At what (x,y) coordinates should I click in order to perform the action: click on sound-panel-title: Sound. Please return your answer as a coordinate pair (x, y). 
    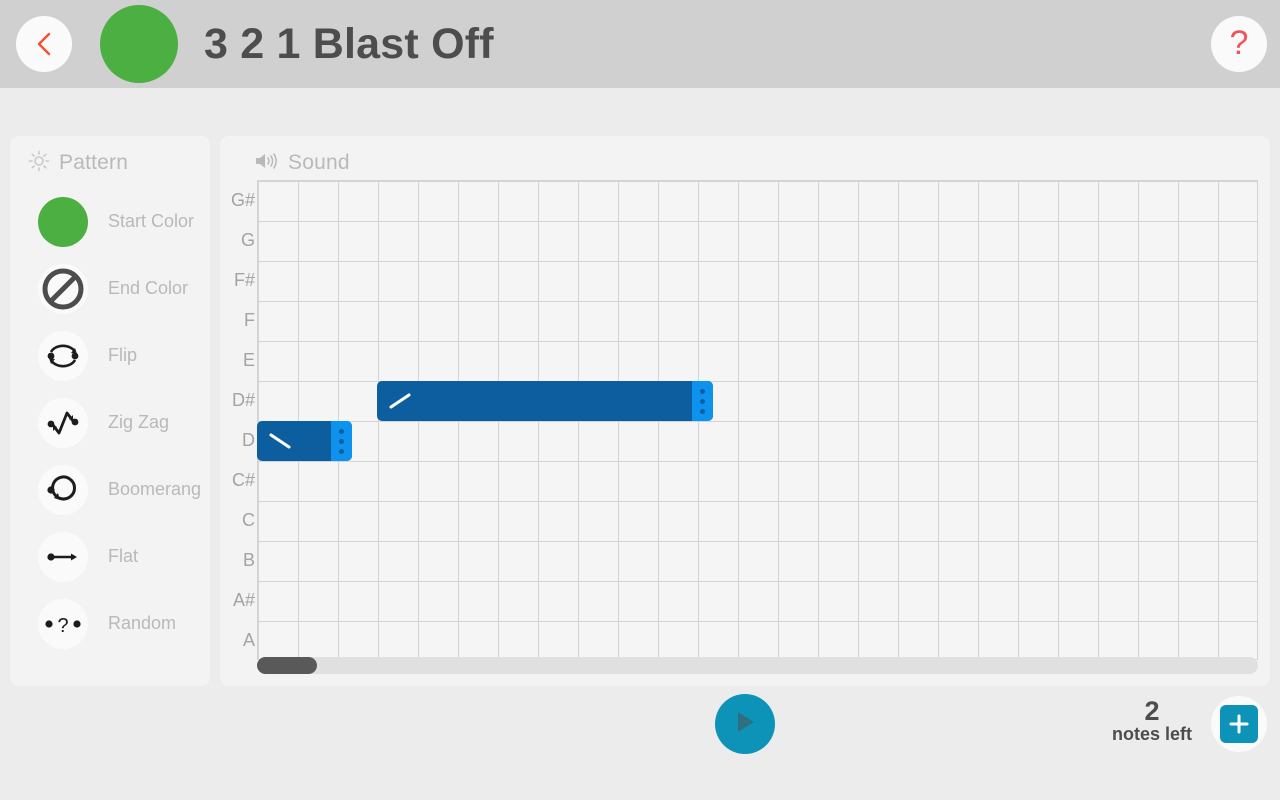
    Looking at the image, I should click on (319, 162).